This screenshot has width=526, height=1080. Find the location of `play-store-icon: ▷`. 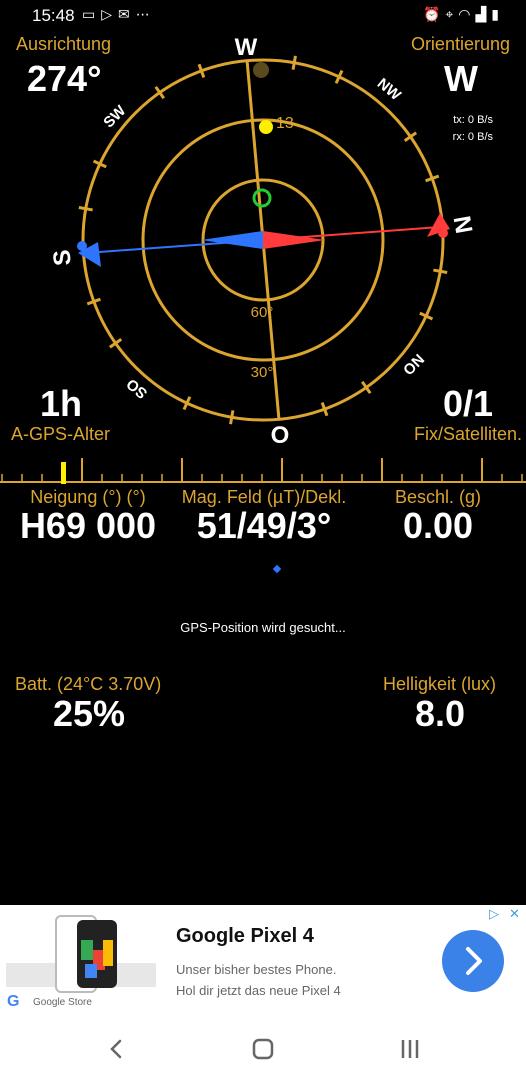

play-store-icon: ▷ is located at coordinates (110, 14).